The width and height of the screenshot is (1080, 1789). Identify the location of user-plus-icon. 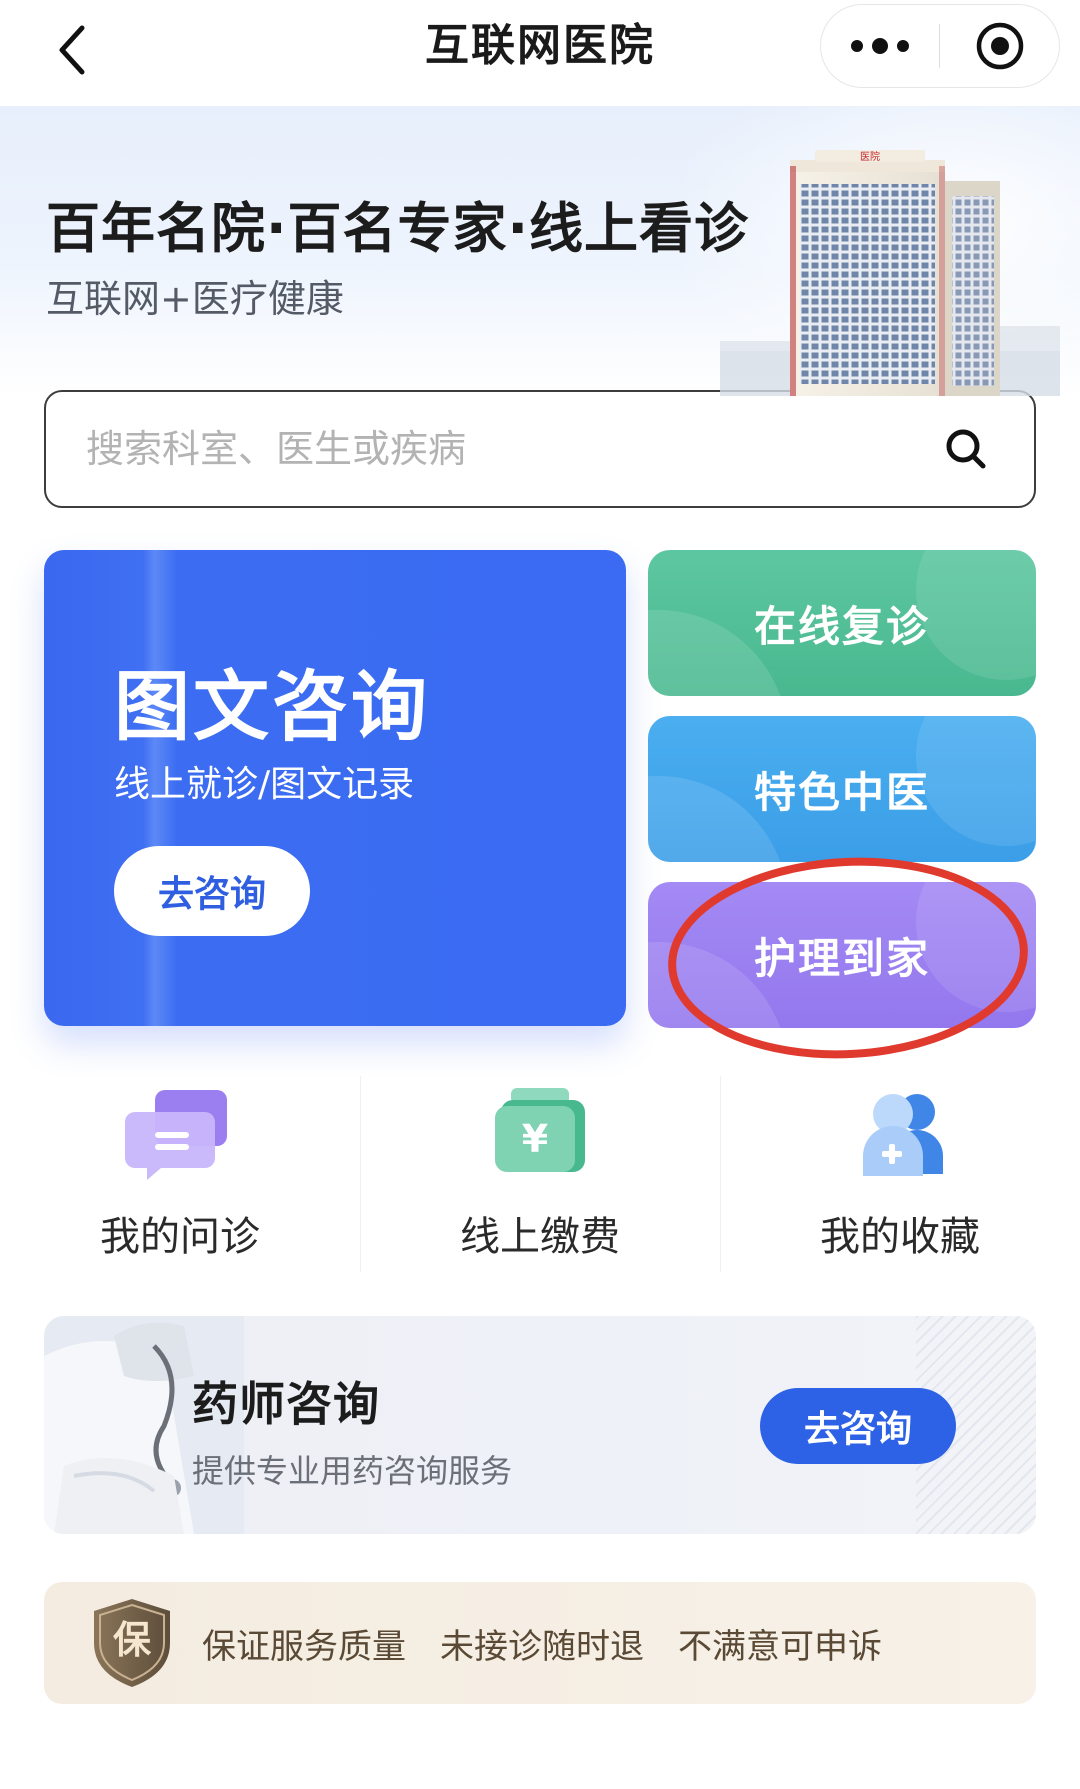
(903, 1135).